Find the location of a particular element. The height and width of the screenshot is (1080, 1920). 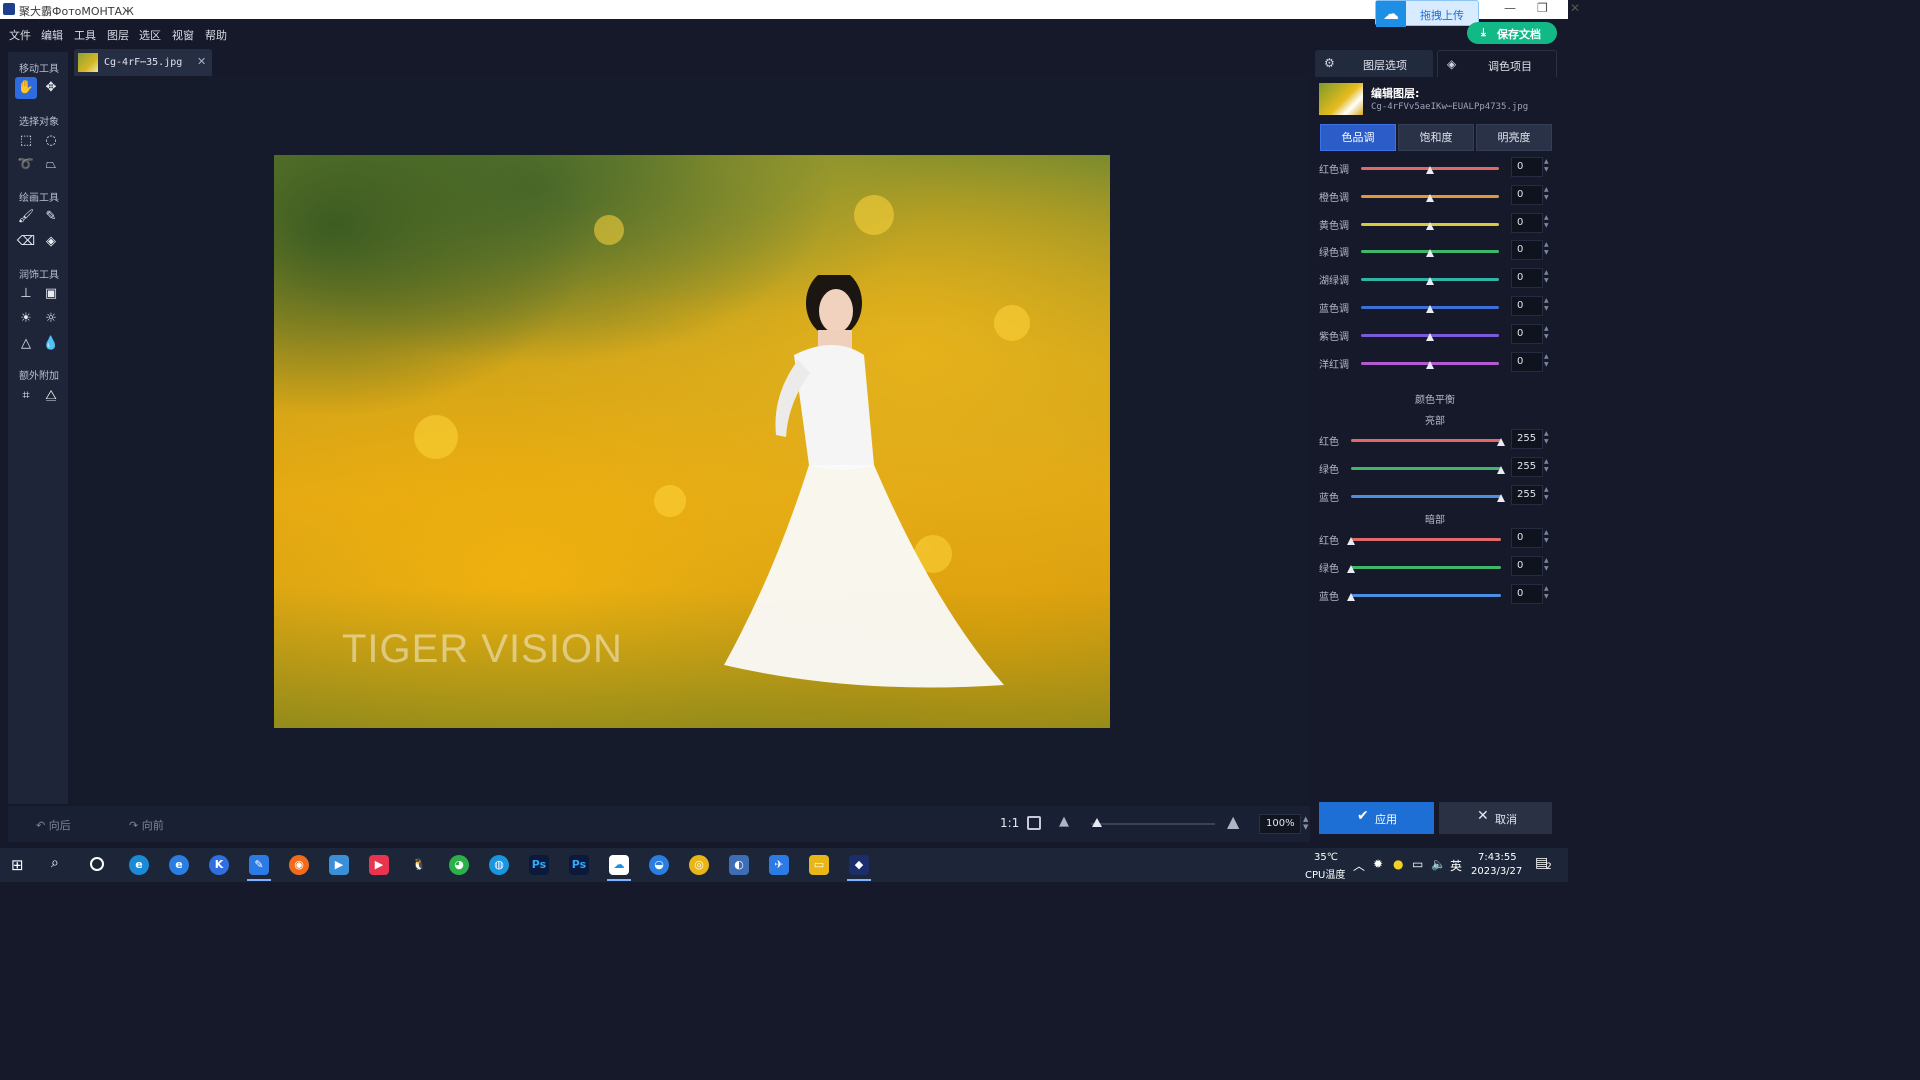

swirl-app-icon: ◒ is located at coordinates (659, 865).